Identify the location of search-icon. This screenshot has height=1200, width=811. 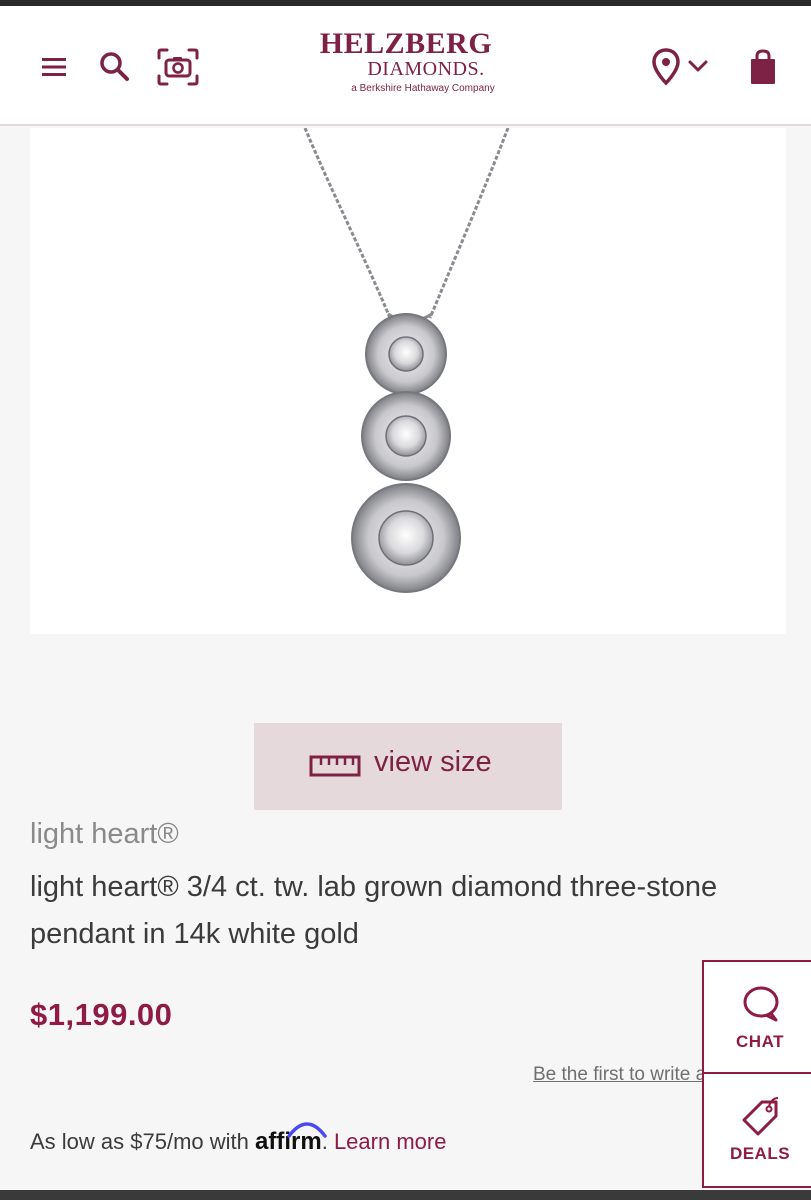
(115, 67).